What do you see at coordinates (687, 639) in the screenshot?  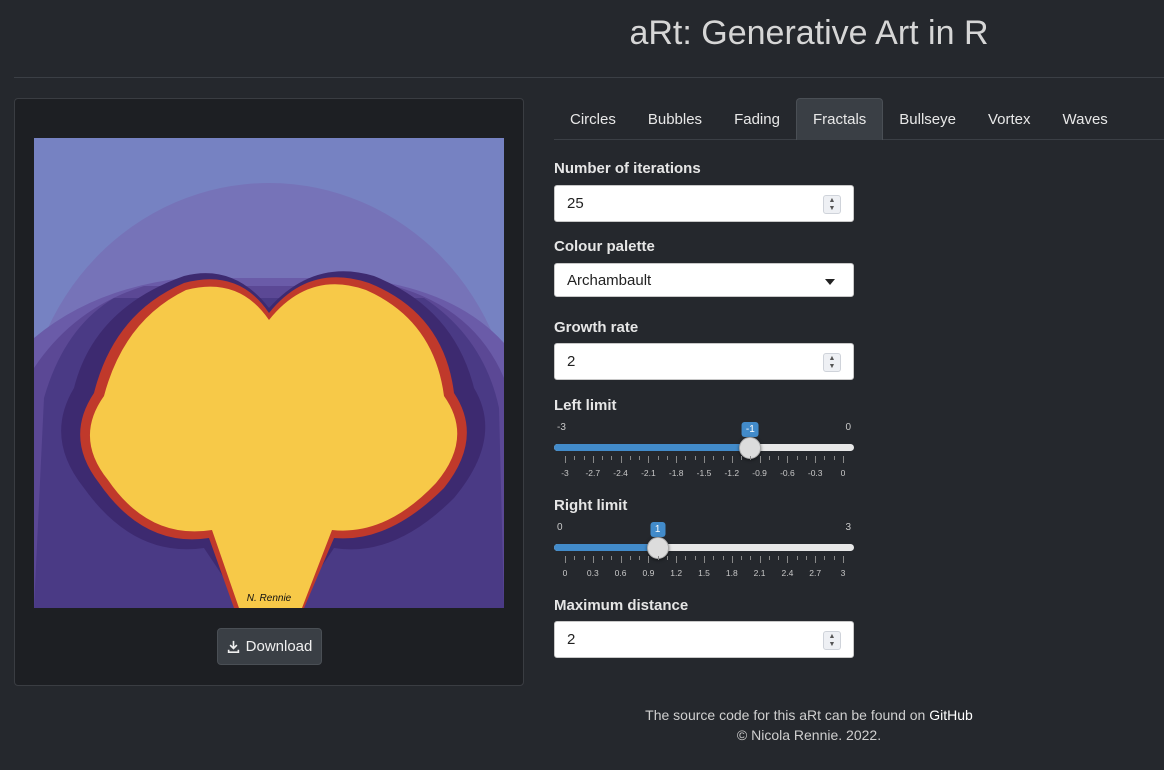 I see `max-distance-input` at bounding box center [687, 639].